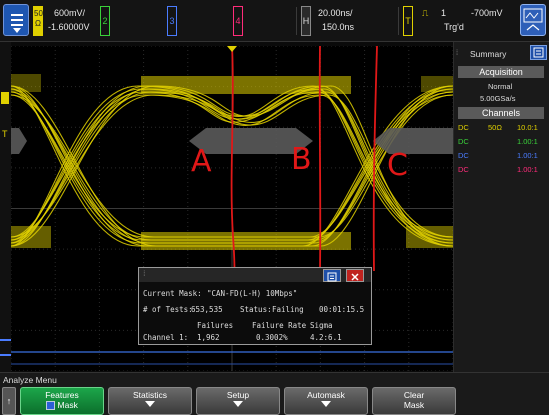 This screenshot has height=415, width=549. What do you see at coordinates (321, 325) in the screenshot?
I see `sigma-column-header: Sigma` at bounding box center [321, 325].